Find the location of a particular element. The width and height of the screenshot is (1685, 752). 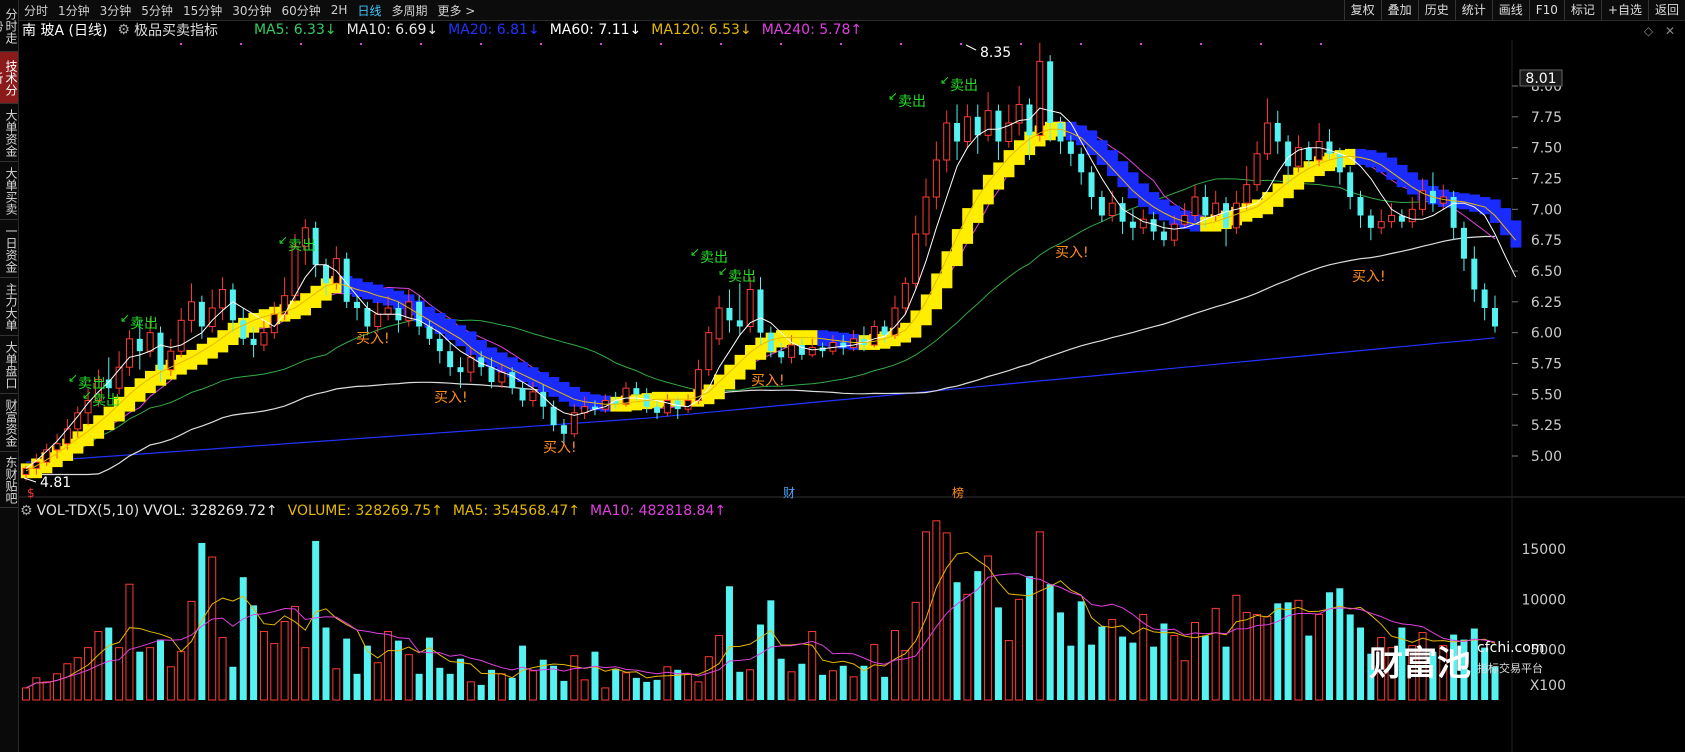

volume-tick: 10000 is located at coordinates (1543, 600).